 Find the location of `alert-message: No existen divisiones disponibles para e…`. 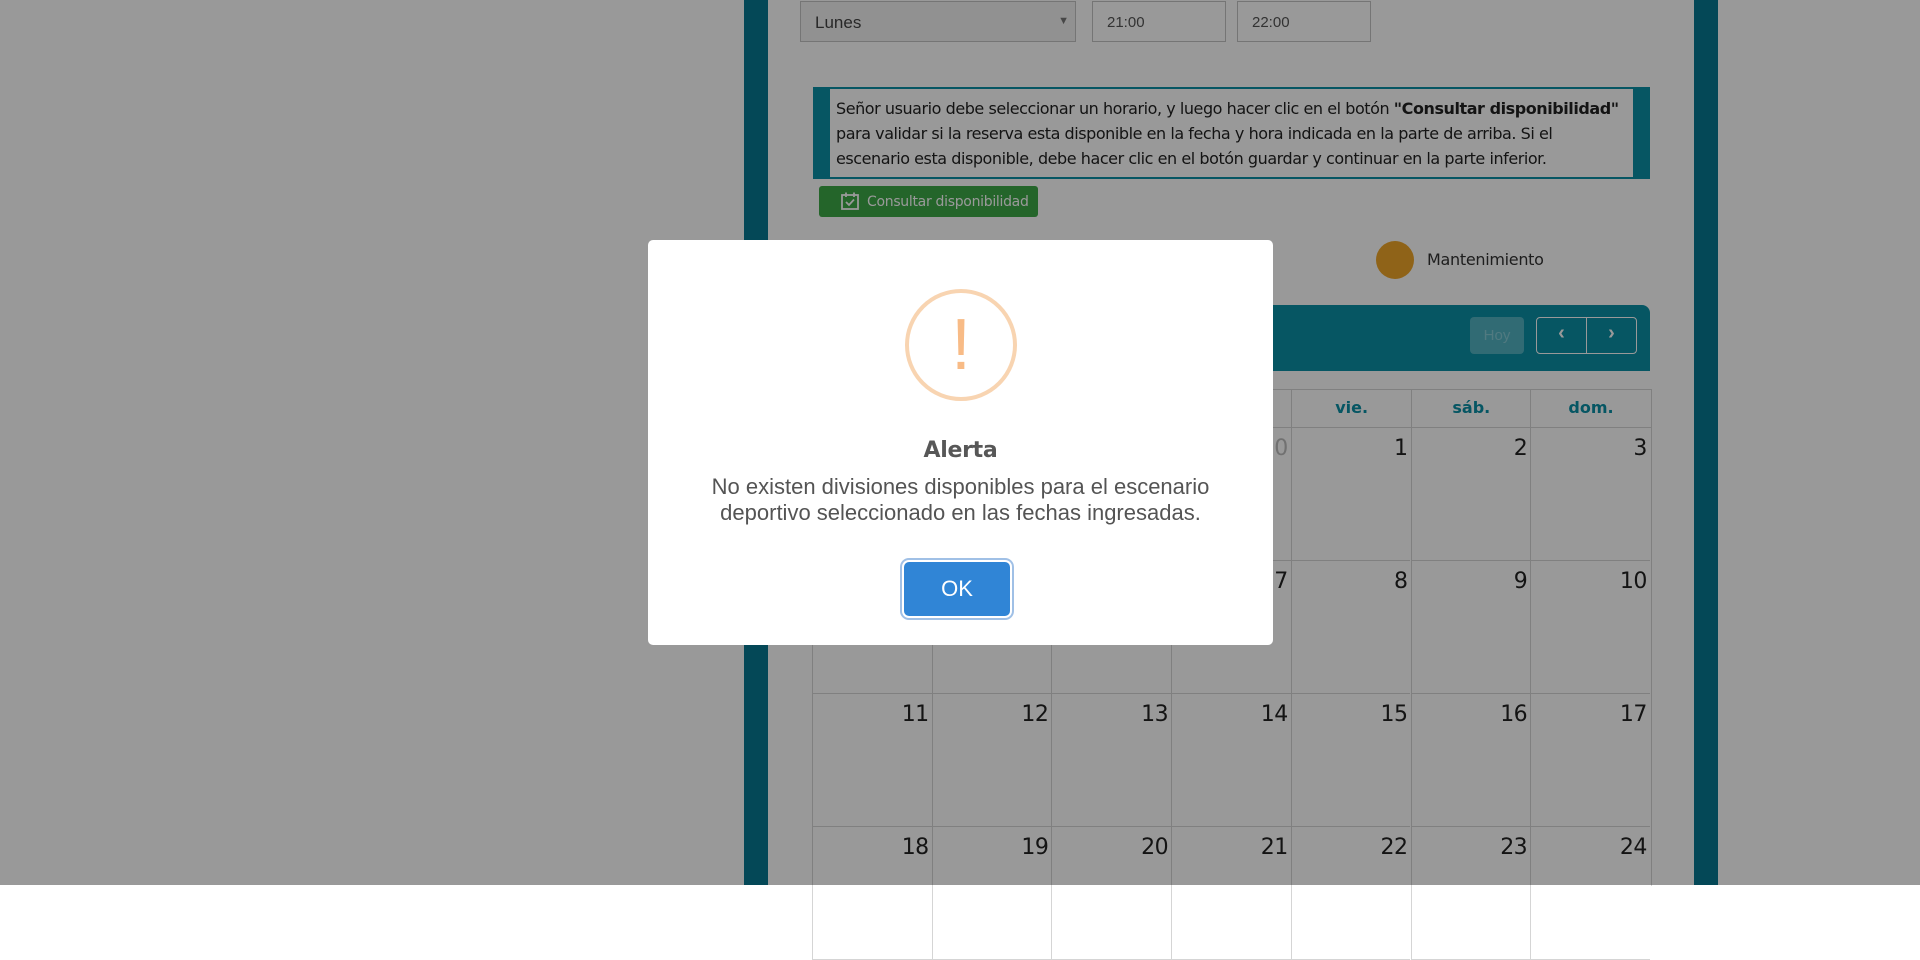

alert-message: No existen divisiones disponibles para e… is located at coordinates (960, 499).